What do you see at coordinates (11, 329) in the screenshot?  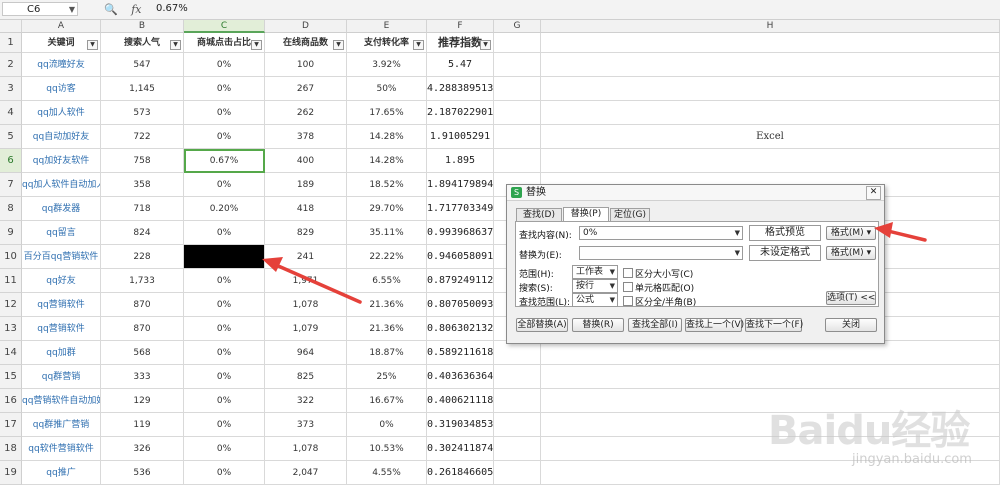 I see `row-header: 13` at bounding box center [11, 329].